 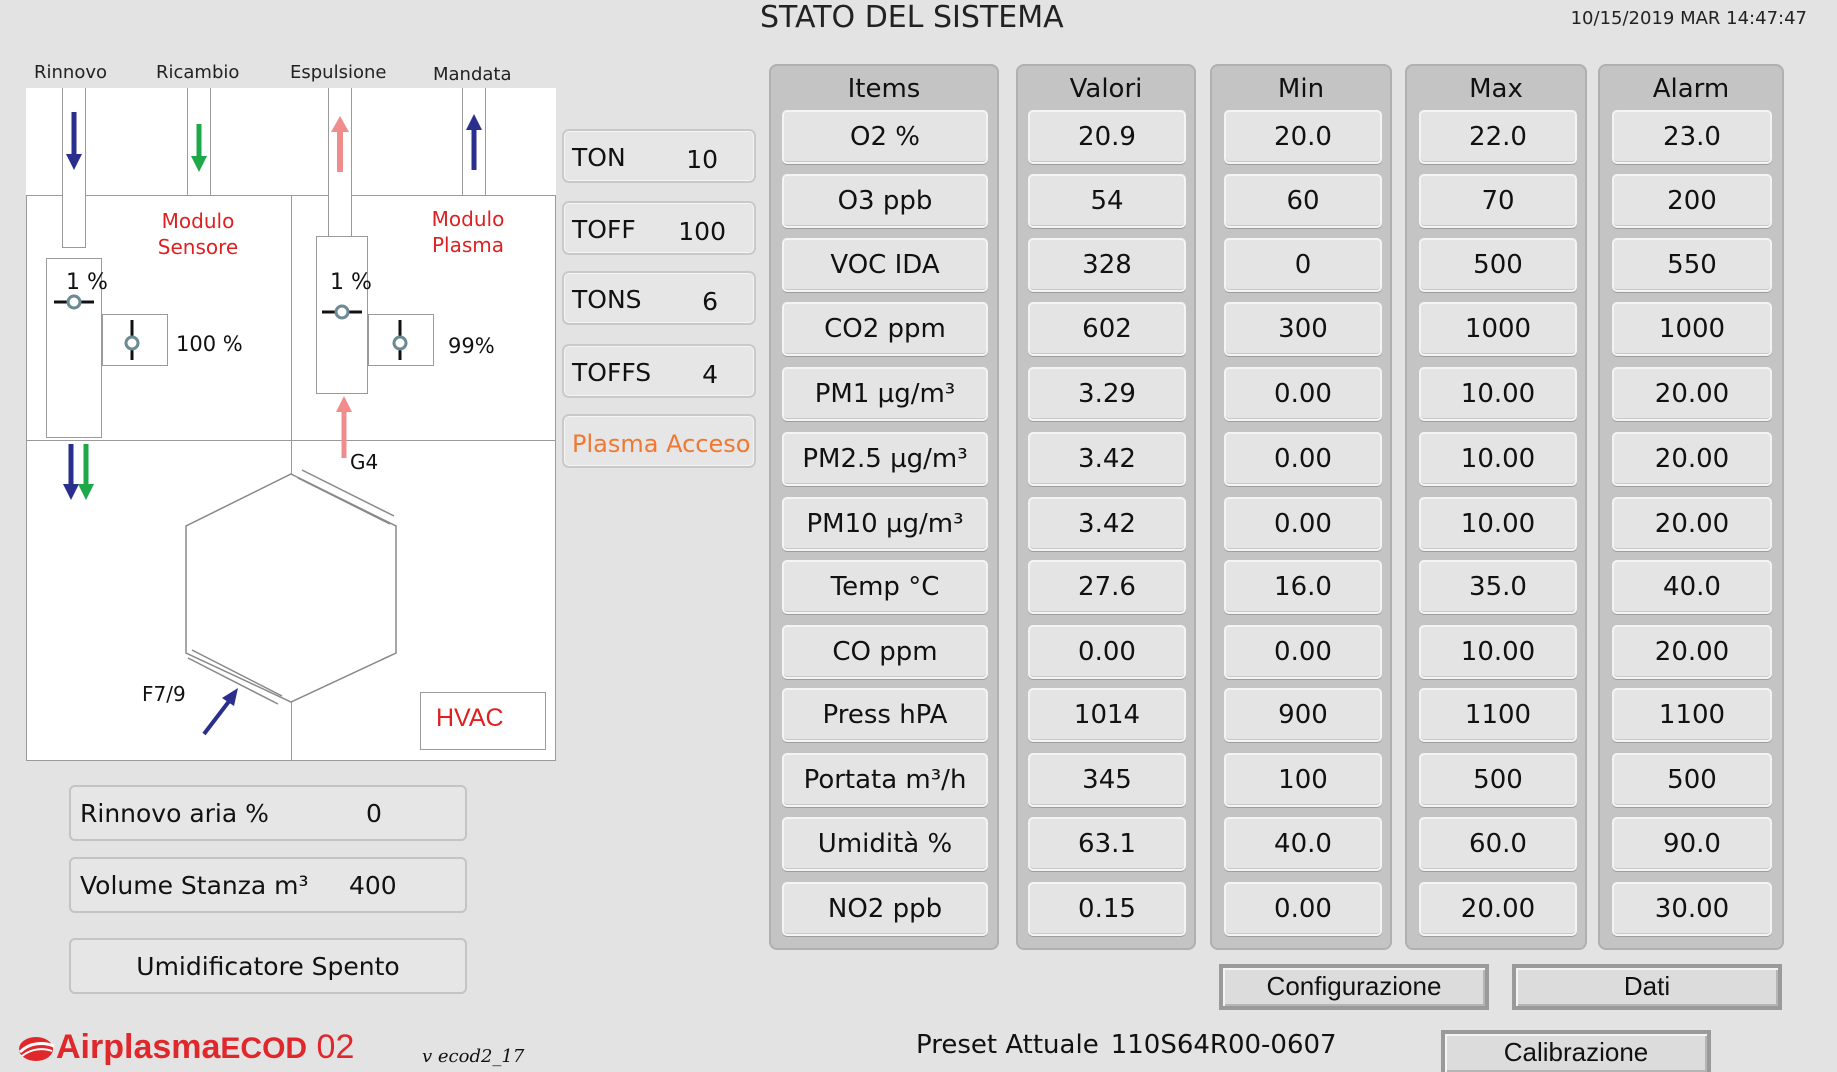 What do you see at coordinates (885, 201) in the screenshot?
I see `item-label-cell: O3 ppb` at bounding box center [885, 201].